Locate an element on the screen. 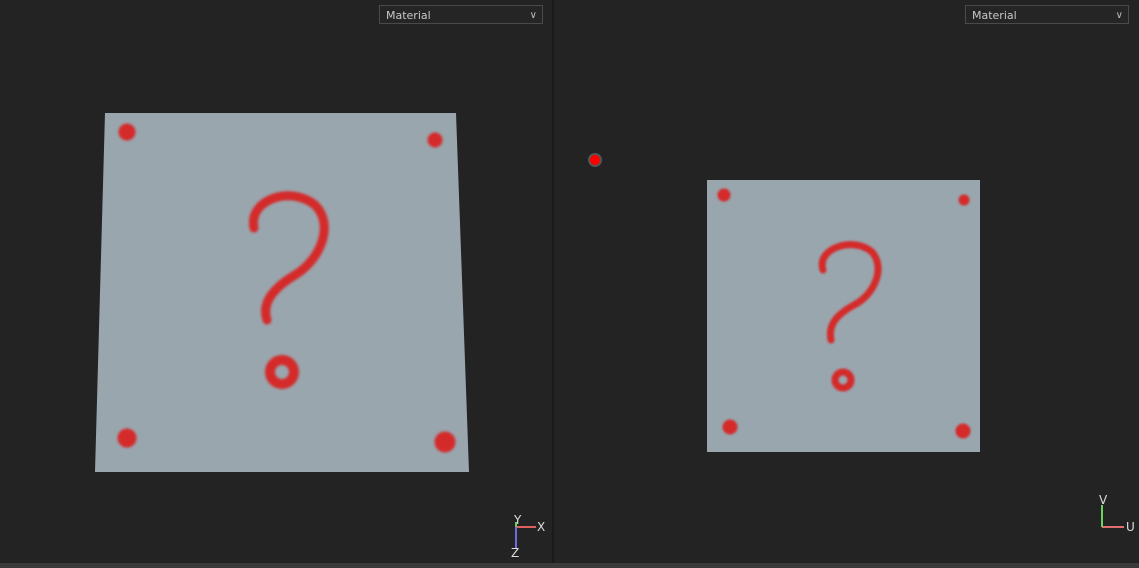 The height and width of the screenshot is (568, 1139). axis-u-label: U is located at coordinates (1130, 527).